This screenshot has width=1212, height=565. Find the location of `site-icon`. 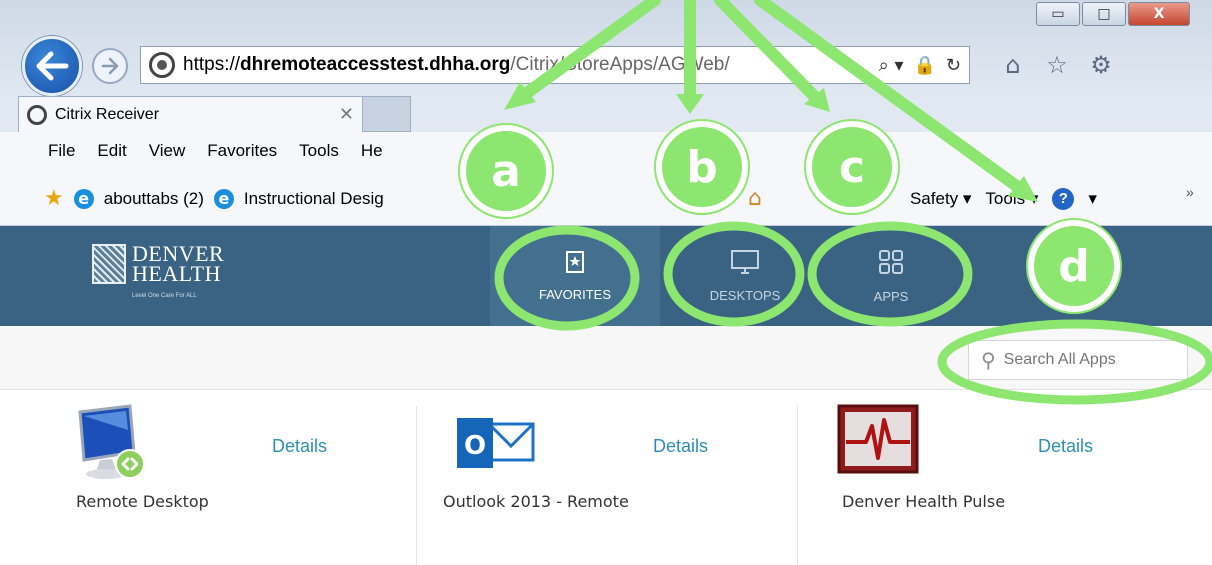

site-icon is located at coordinates (162, 65).